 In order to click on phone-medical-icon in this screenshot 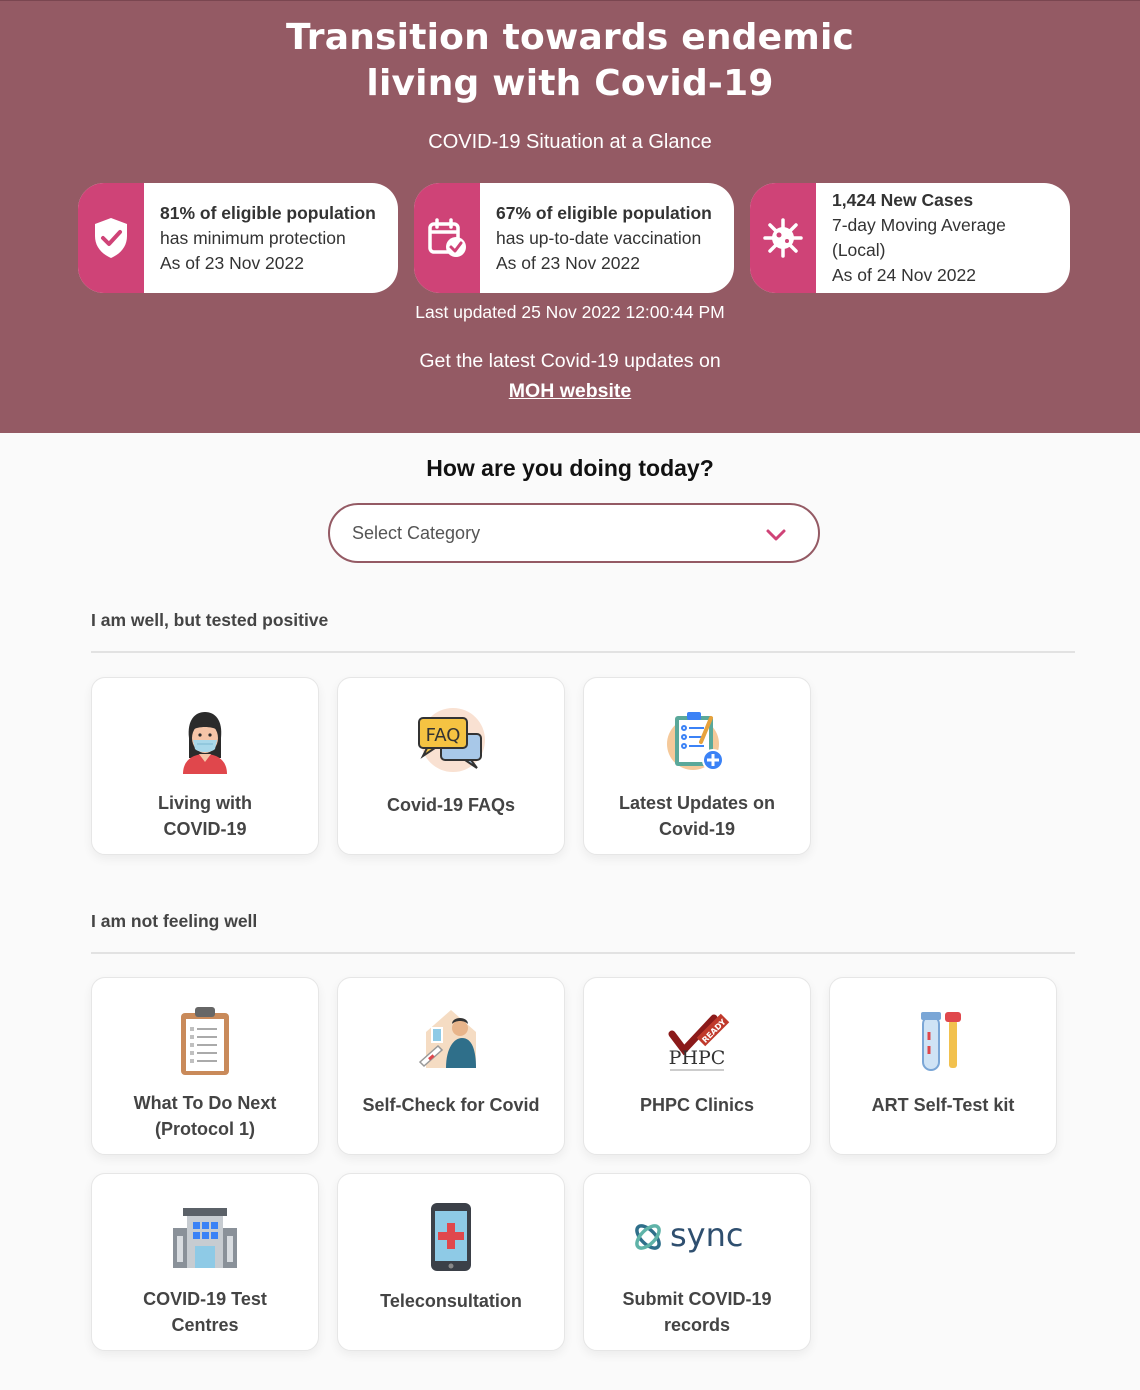, I will do `click(451, 1237)`.